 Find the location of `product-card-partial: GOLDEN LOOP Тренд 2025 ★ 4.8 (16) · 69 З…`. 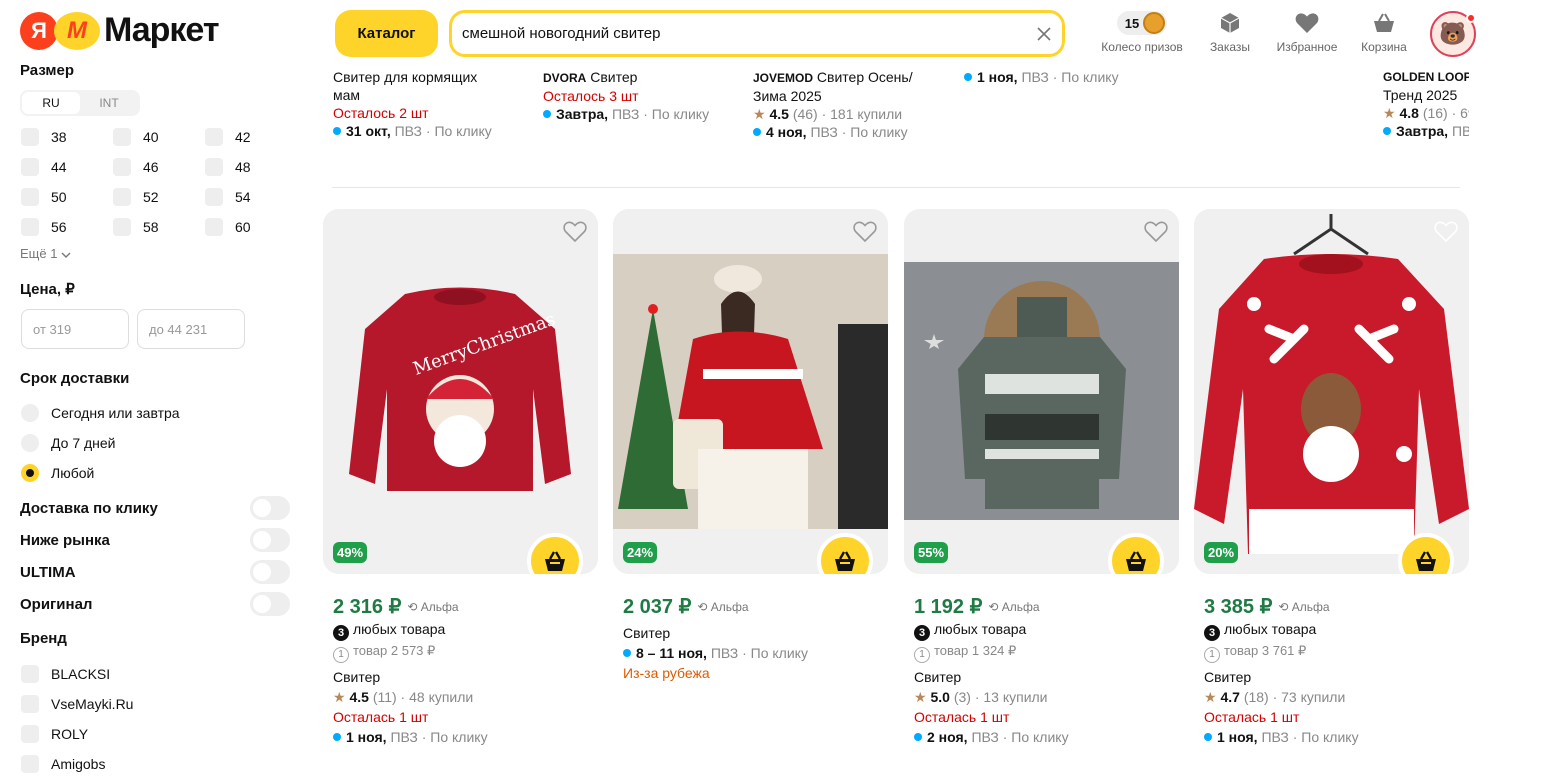

product-card-partial: GOLDEN LOOP Тренд 2025 ★ 4.8 (16) · 69 З… is located at coordinates (1426, 104).